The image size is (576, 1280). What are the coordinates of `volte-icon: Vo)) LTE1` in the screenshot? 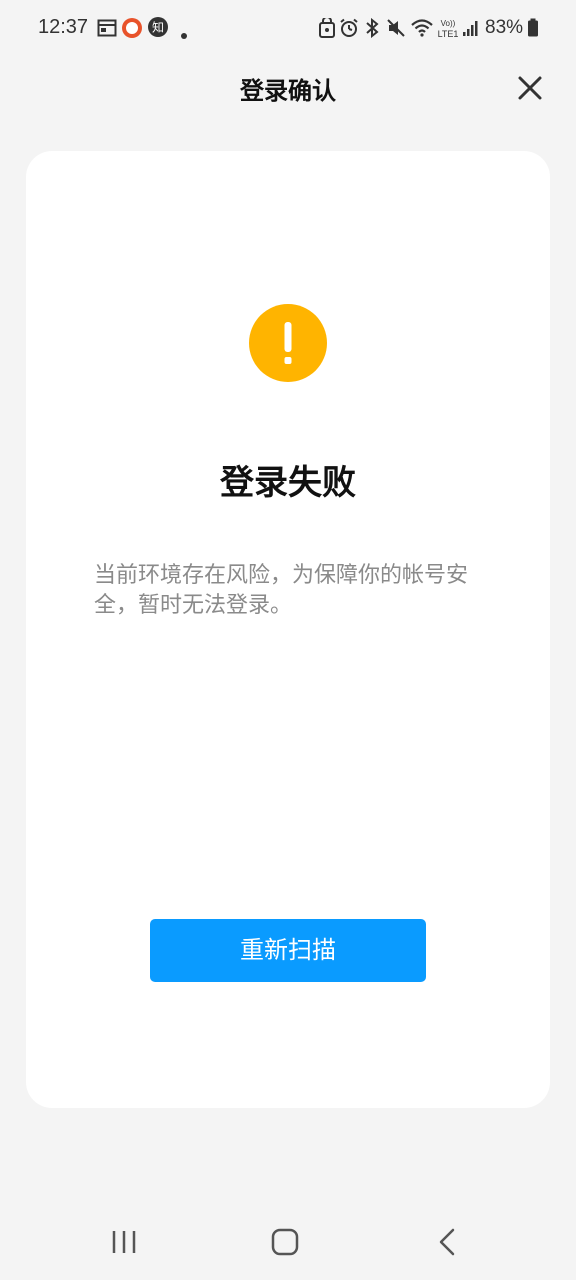 It's located at (448, 31).